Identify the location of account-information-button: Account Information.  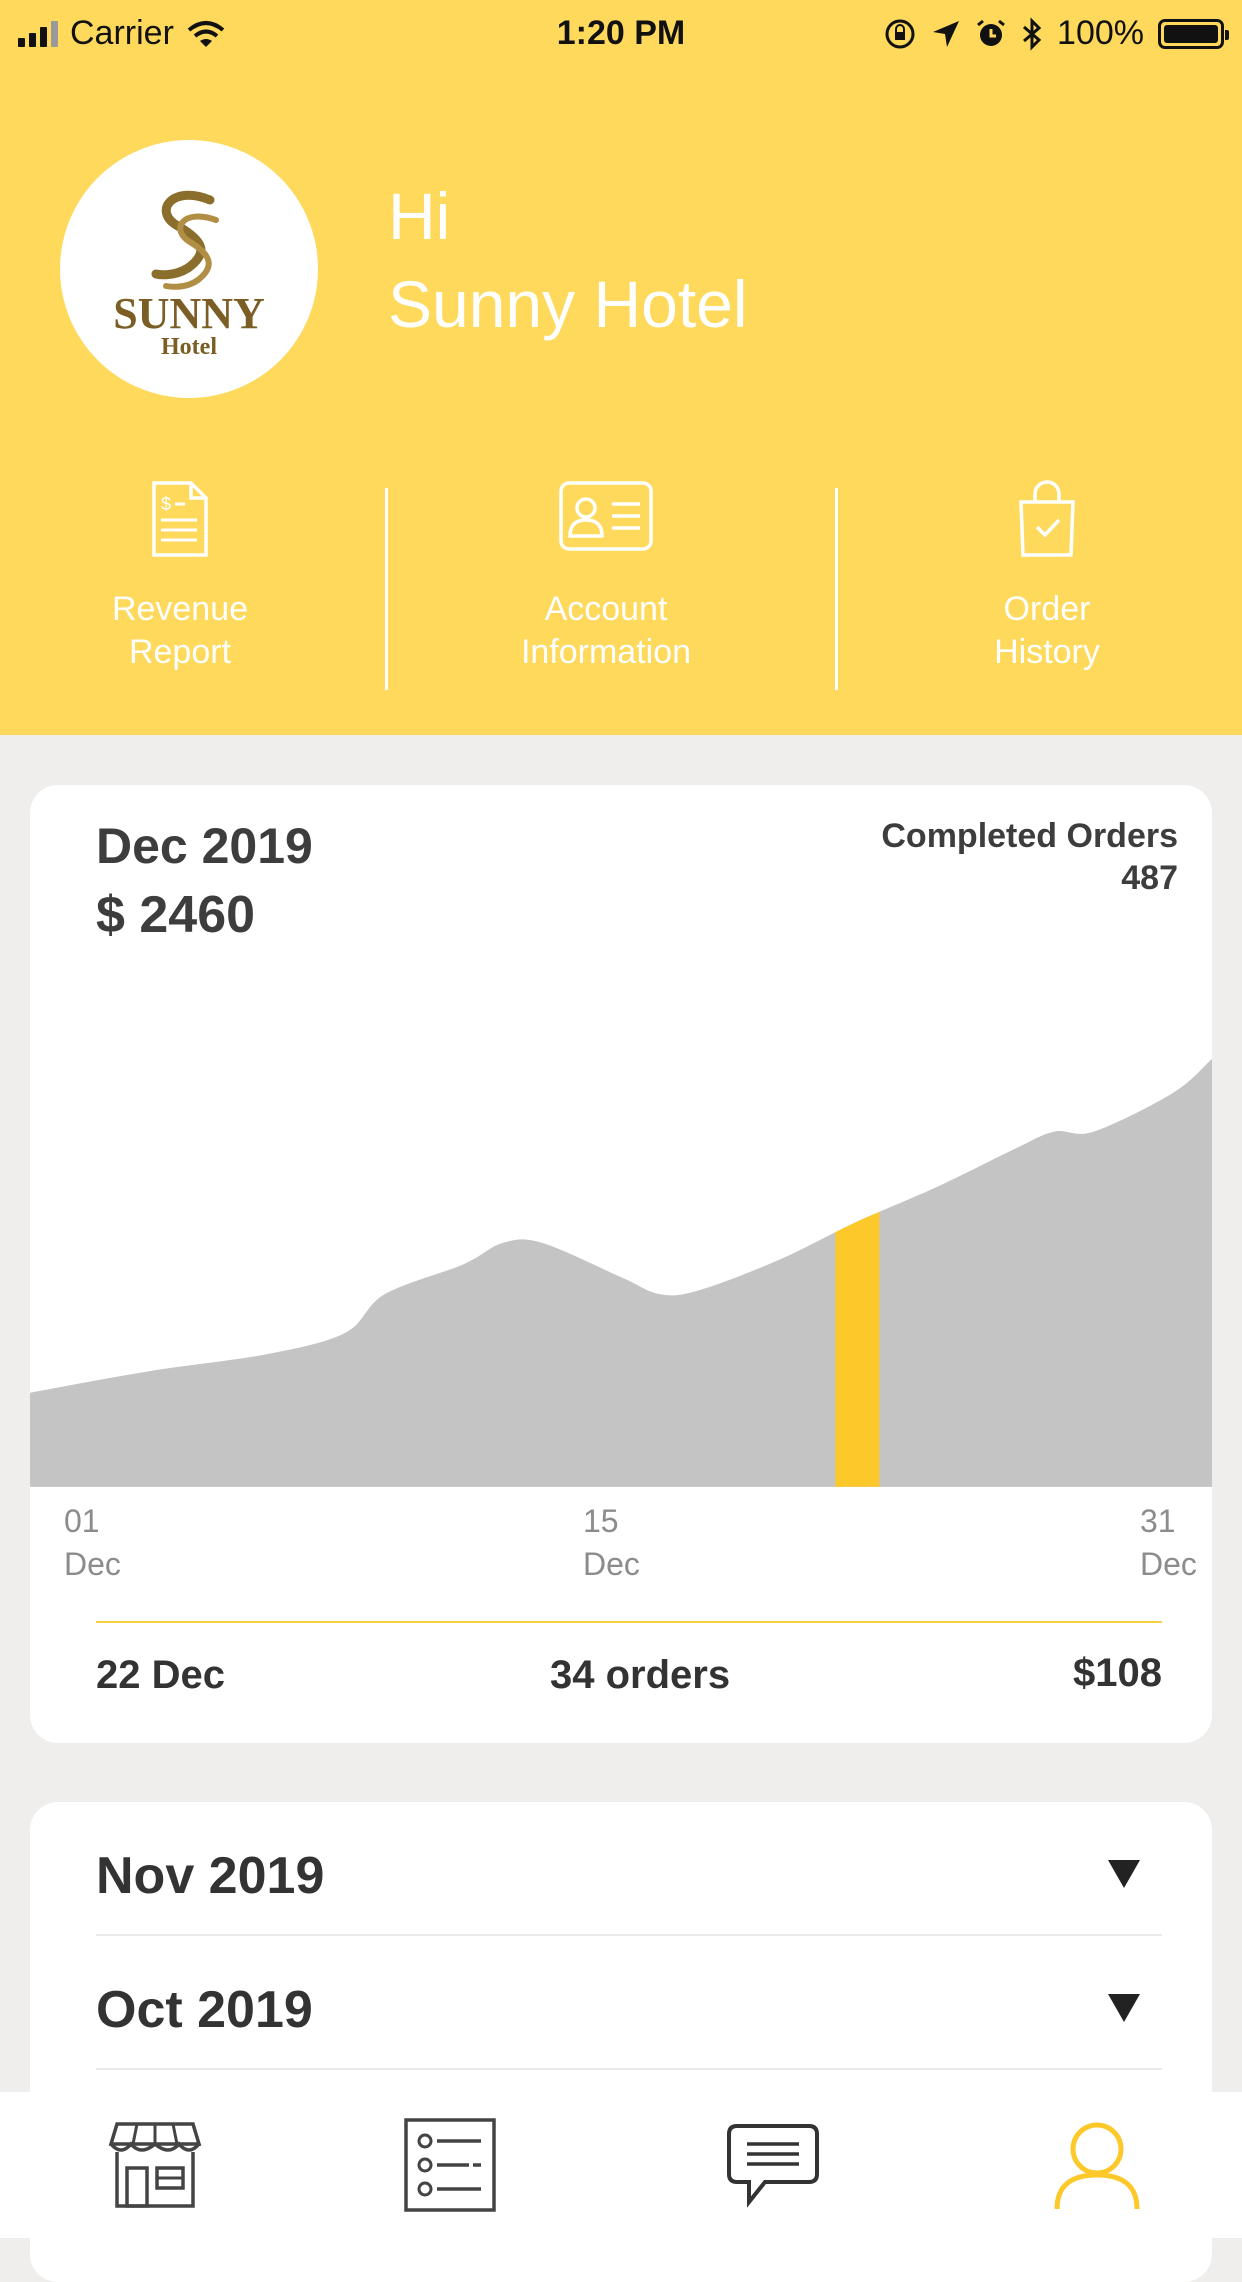
(606, 577).